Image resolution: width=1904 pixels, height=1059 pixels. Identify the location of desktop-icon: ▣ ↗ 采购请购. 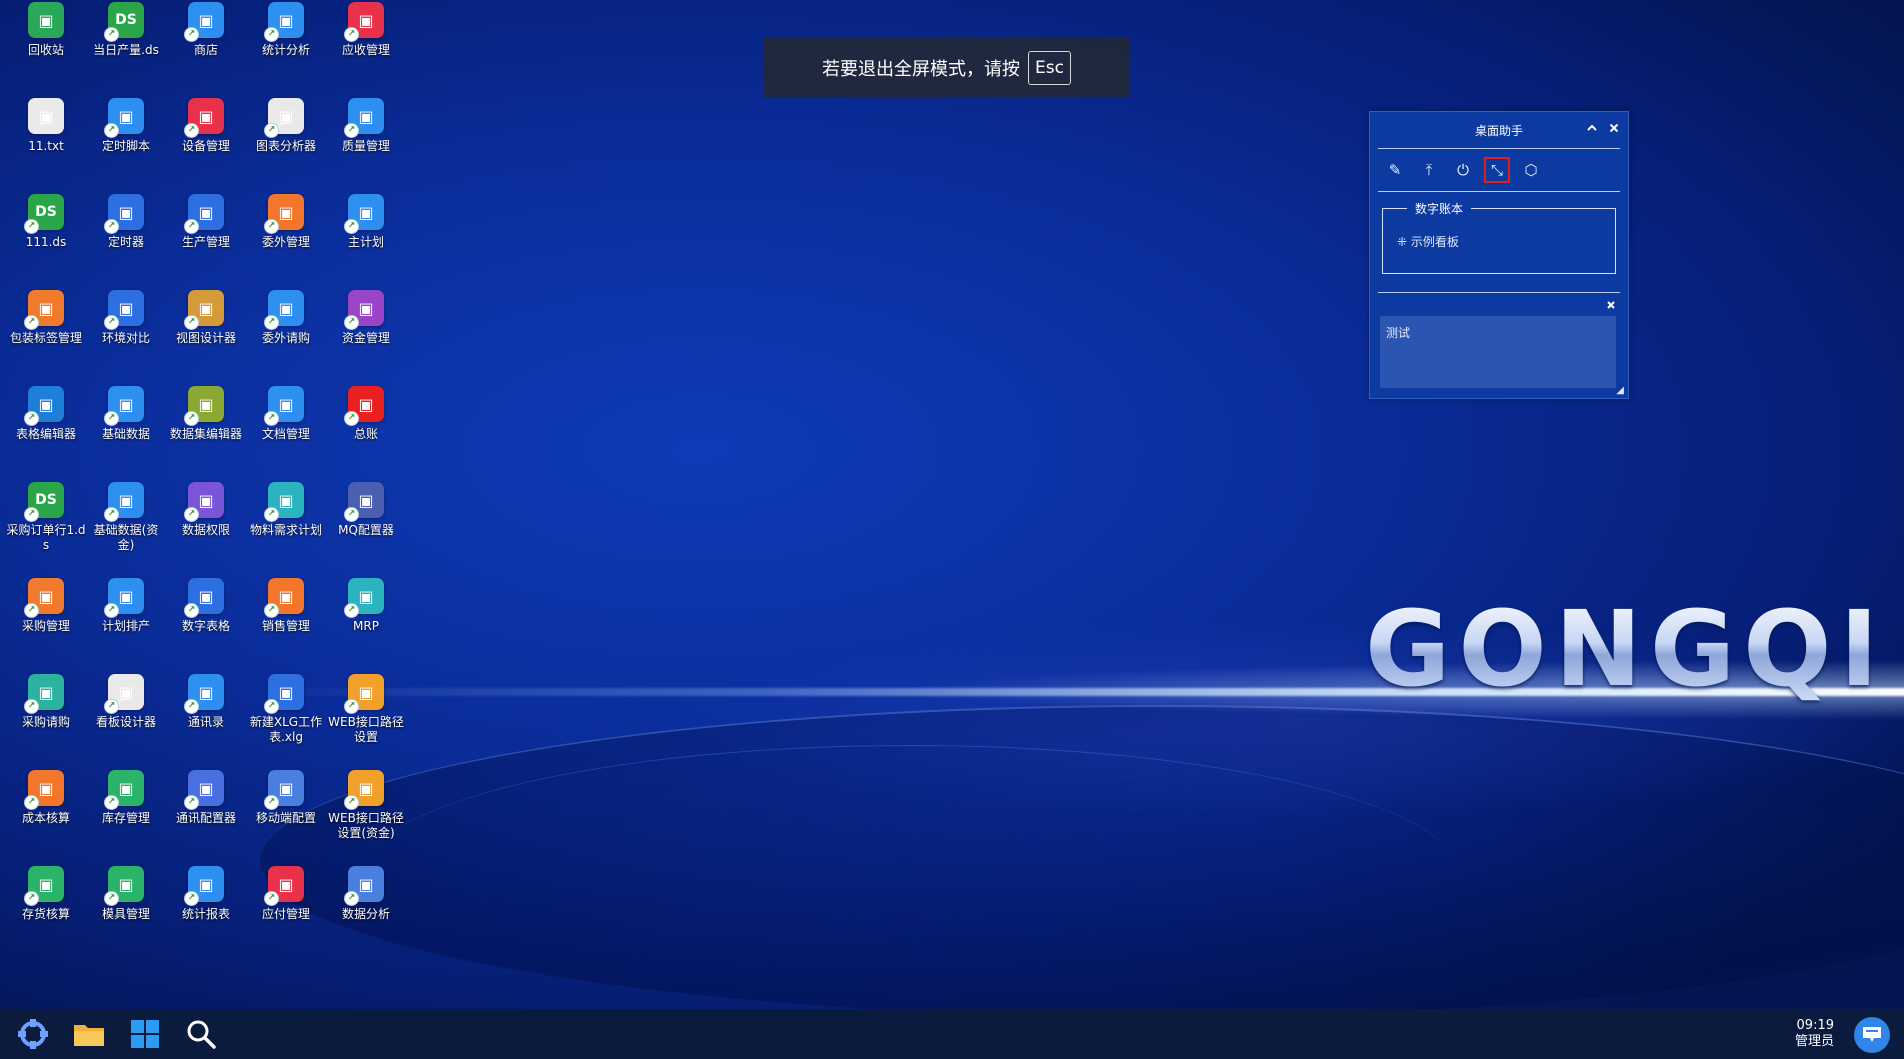
(46, 702).